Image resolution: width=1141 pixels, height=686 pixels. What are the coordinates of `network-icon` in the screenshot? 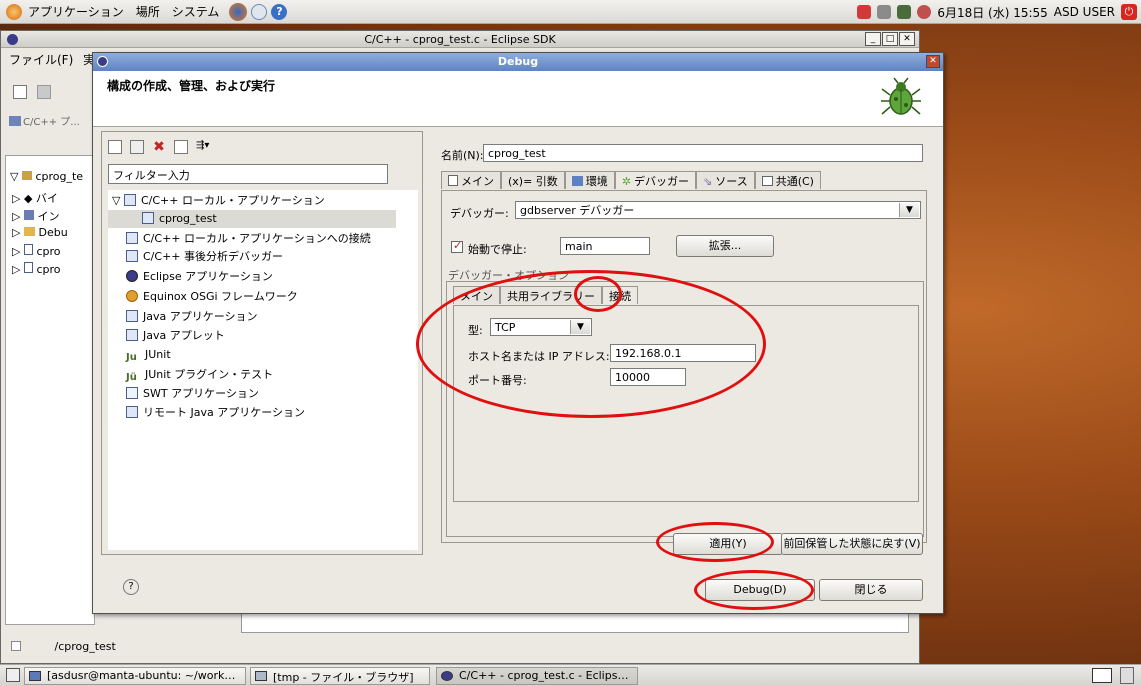 It's located at (904, 12).